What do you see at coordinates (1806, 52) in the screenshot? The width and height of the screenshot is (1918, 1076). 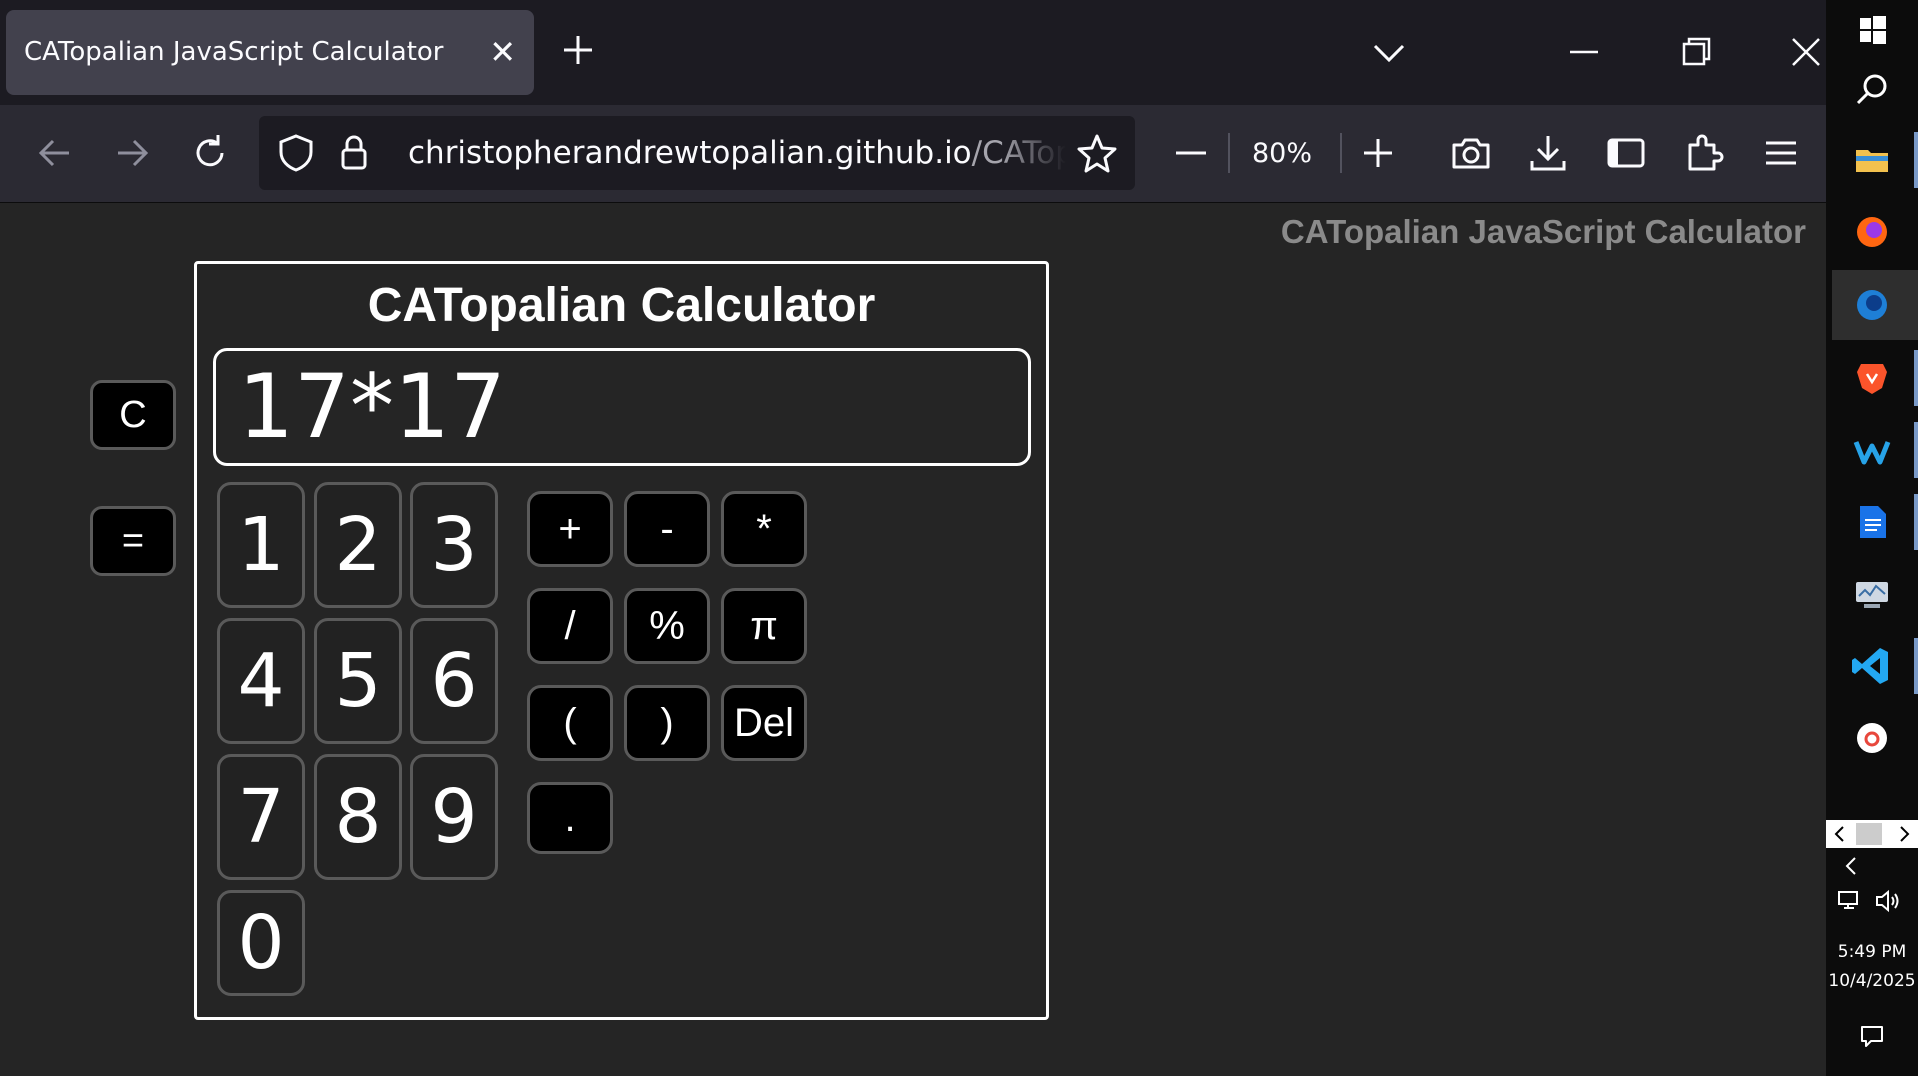 I see `close-window-icon` at bounding box center [1806, 52].